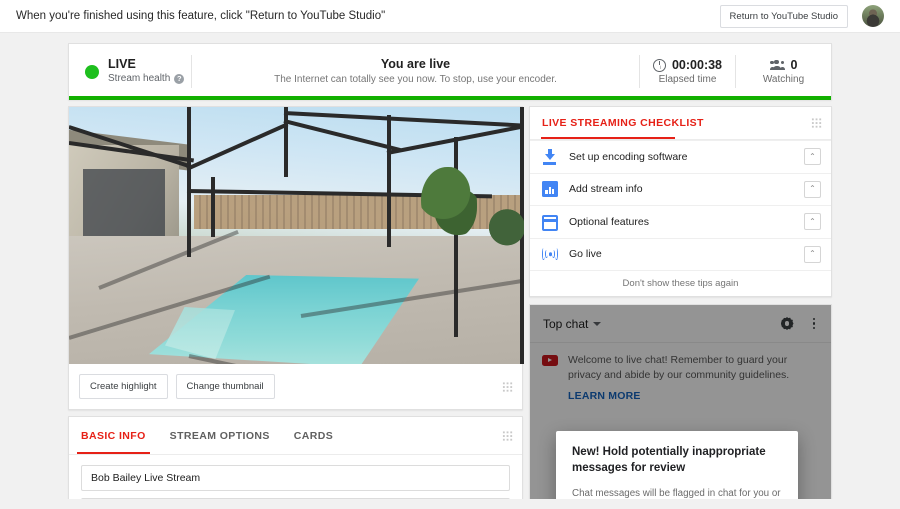 The width and height of the screenshot is (900, 509). What do you see at coordinates (659, 65) in the screenshot?
I see `clock-icon` at bounding box center [659, 65].